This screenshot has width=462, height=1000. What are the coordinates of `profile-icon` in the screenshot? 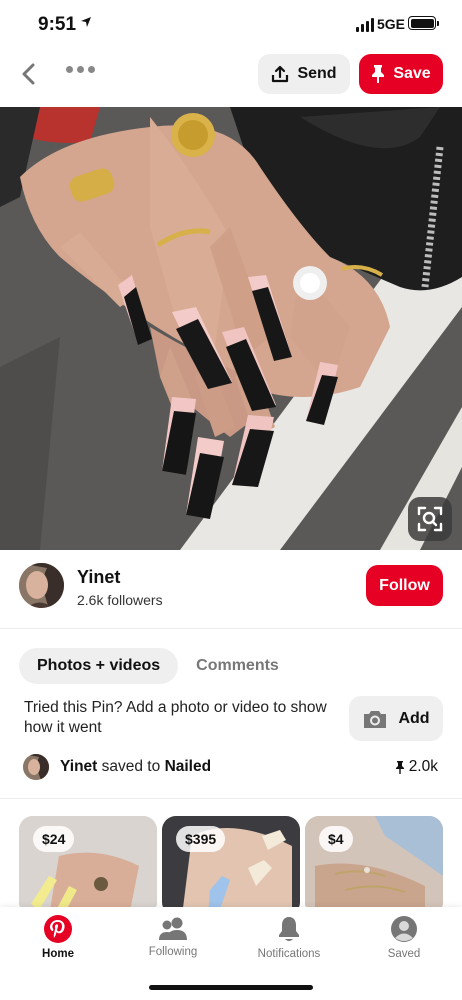 It's located at (404, 929).